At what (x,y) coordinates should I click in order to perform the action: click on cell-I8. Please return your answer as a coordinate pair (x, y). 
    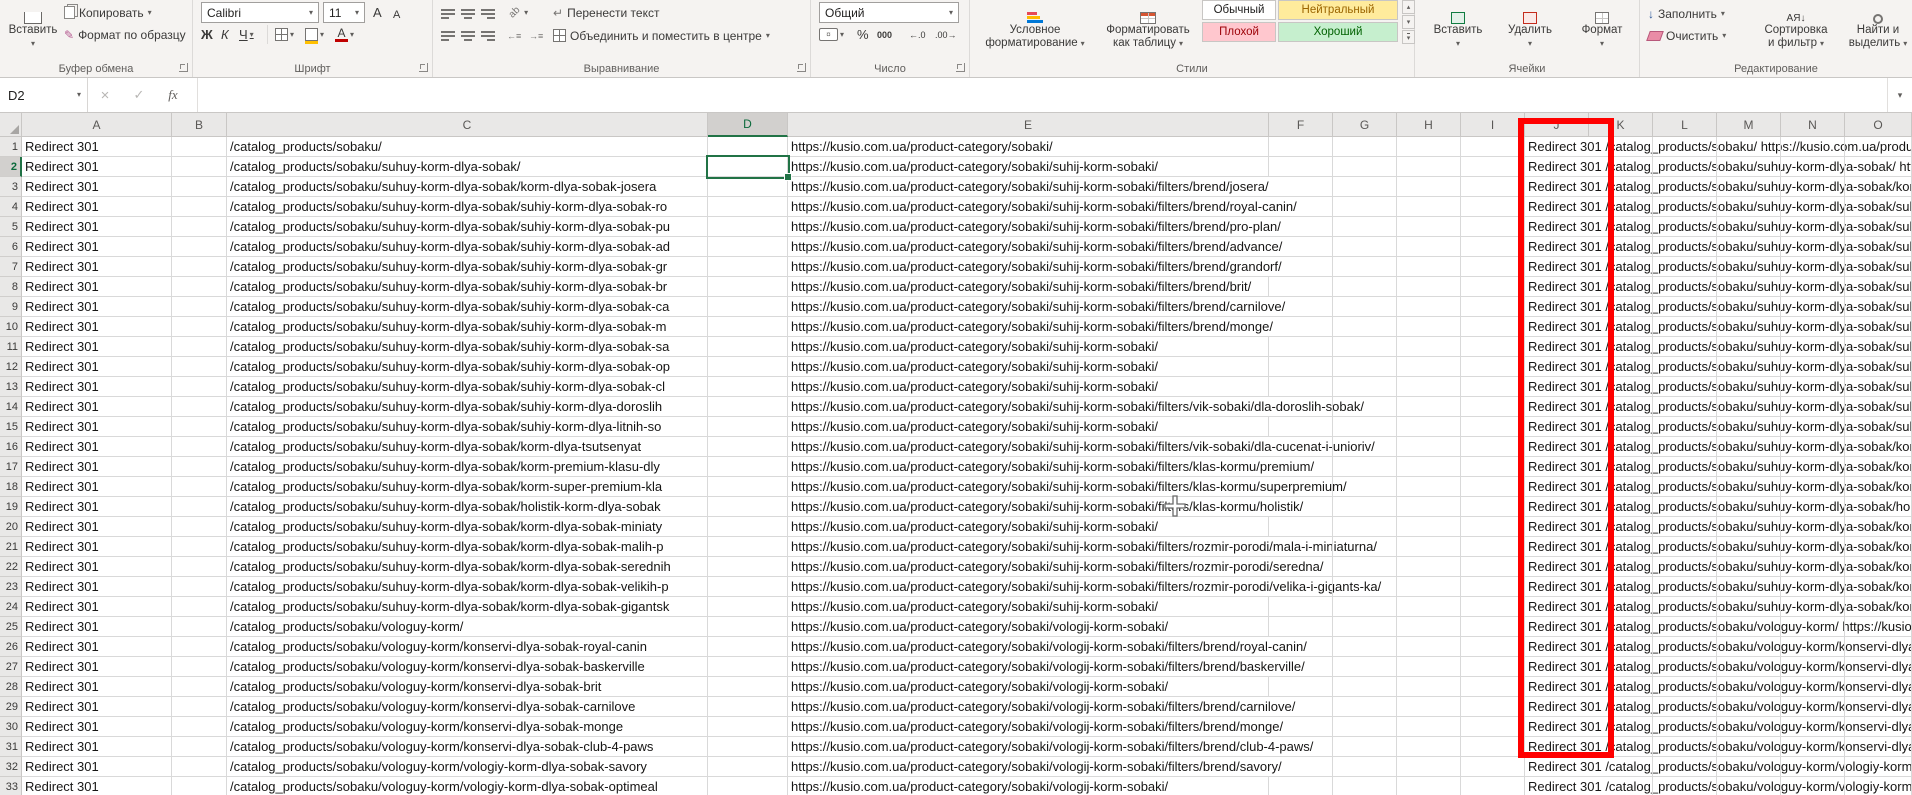
    Looking at the image, I should click on (1493, 287).